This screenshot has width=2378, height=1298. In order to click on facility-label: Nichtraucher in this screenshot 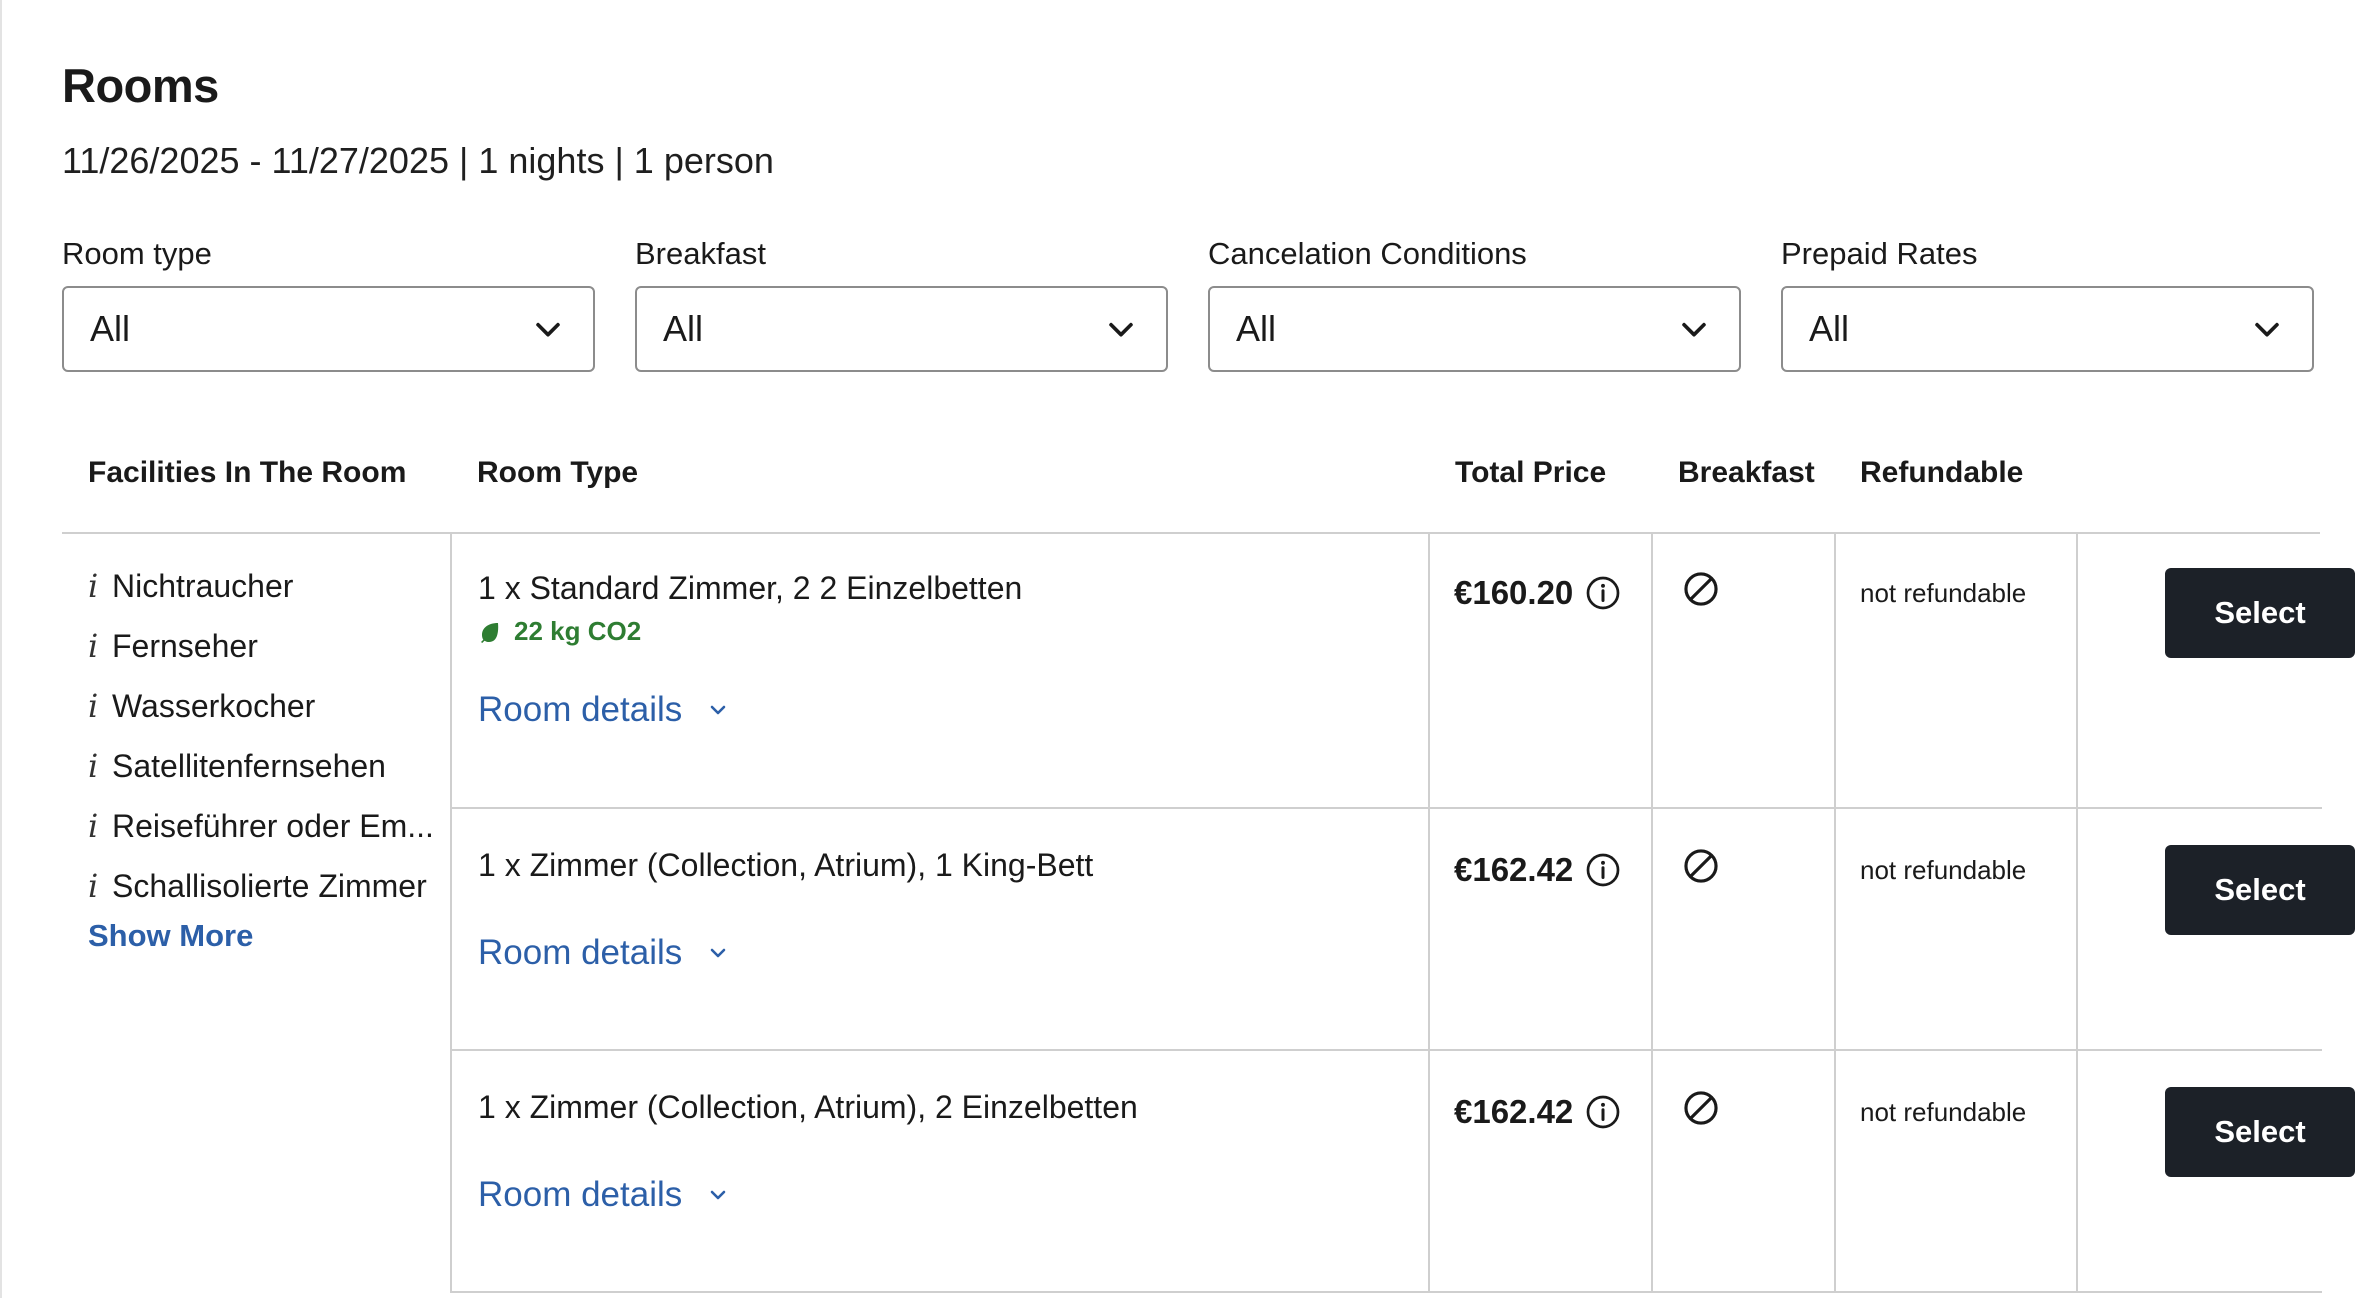, I will do `click(203, 585)`.